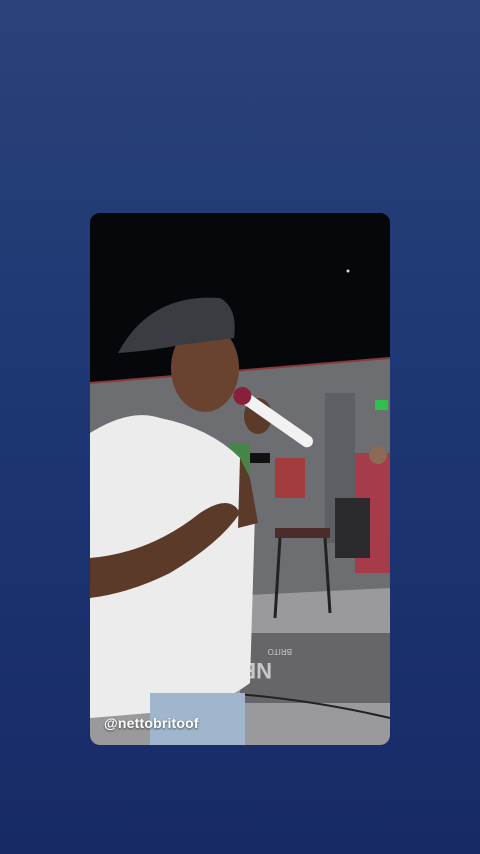 This screenshot has height=854, width=480. I want to click on creator-handle: @nettobritoof, so click(151, 723).